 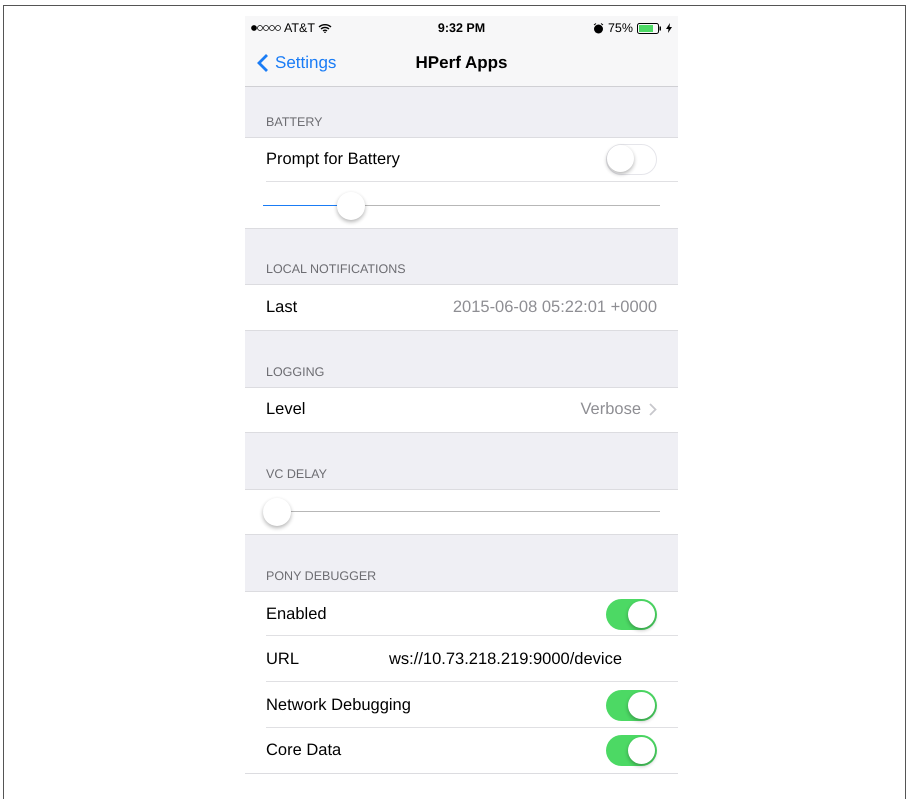 I want to click on row-label: Prompt for Battery, so click(x=333, y=160).